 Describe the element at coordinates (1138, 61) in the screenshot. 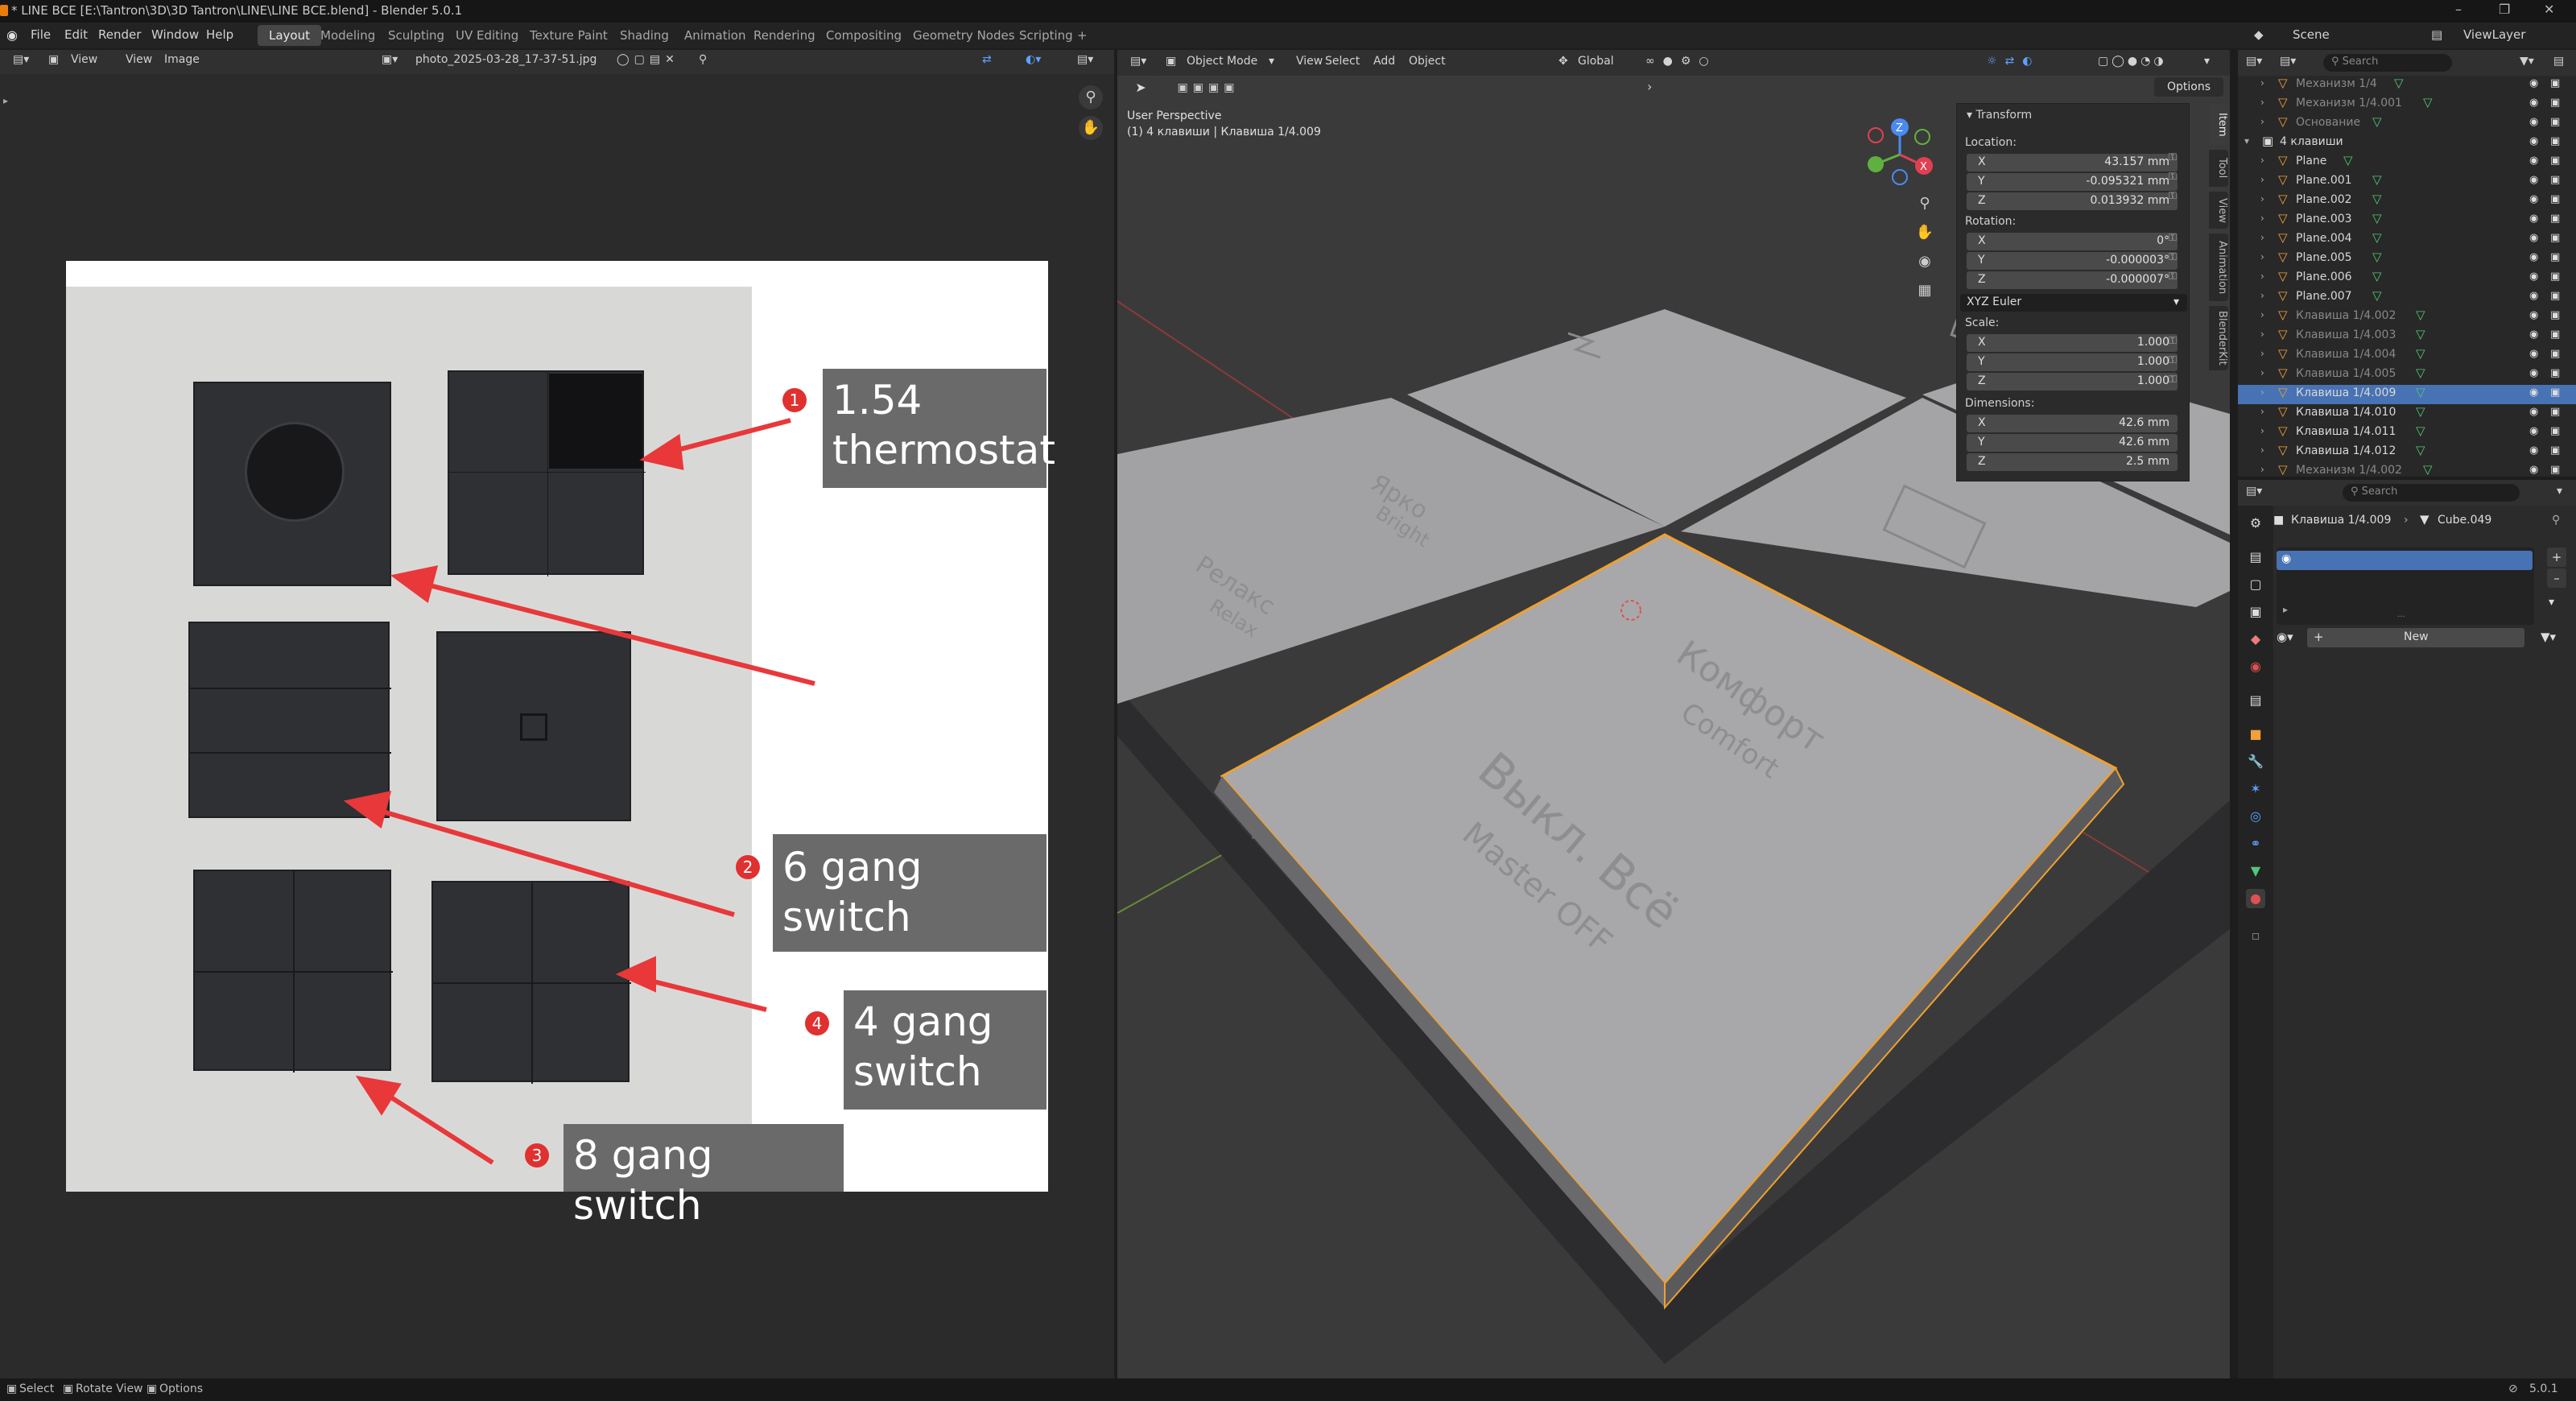

I see `editor-type-icon: ▤▾` at that location.